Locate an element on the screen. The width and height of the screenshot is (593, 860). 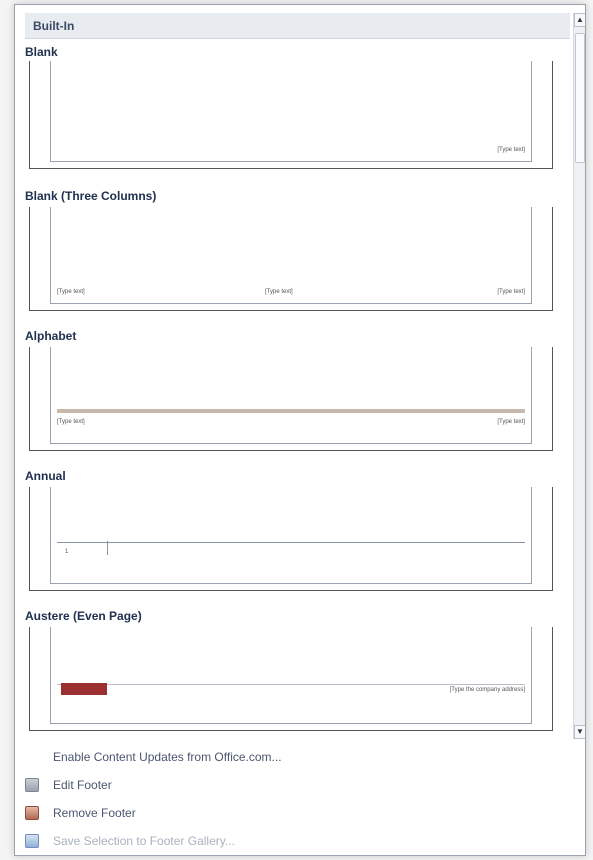
triangle-down-icon: ▼ is located at coordinates (580, 731).